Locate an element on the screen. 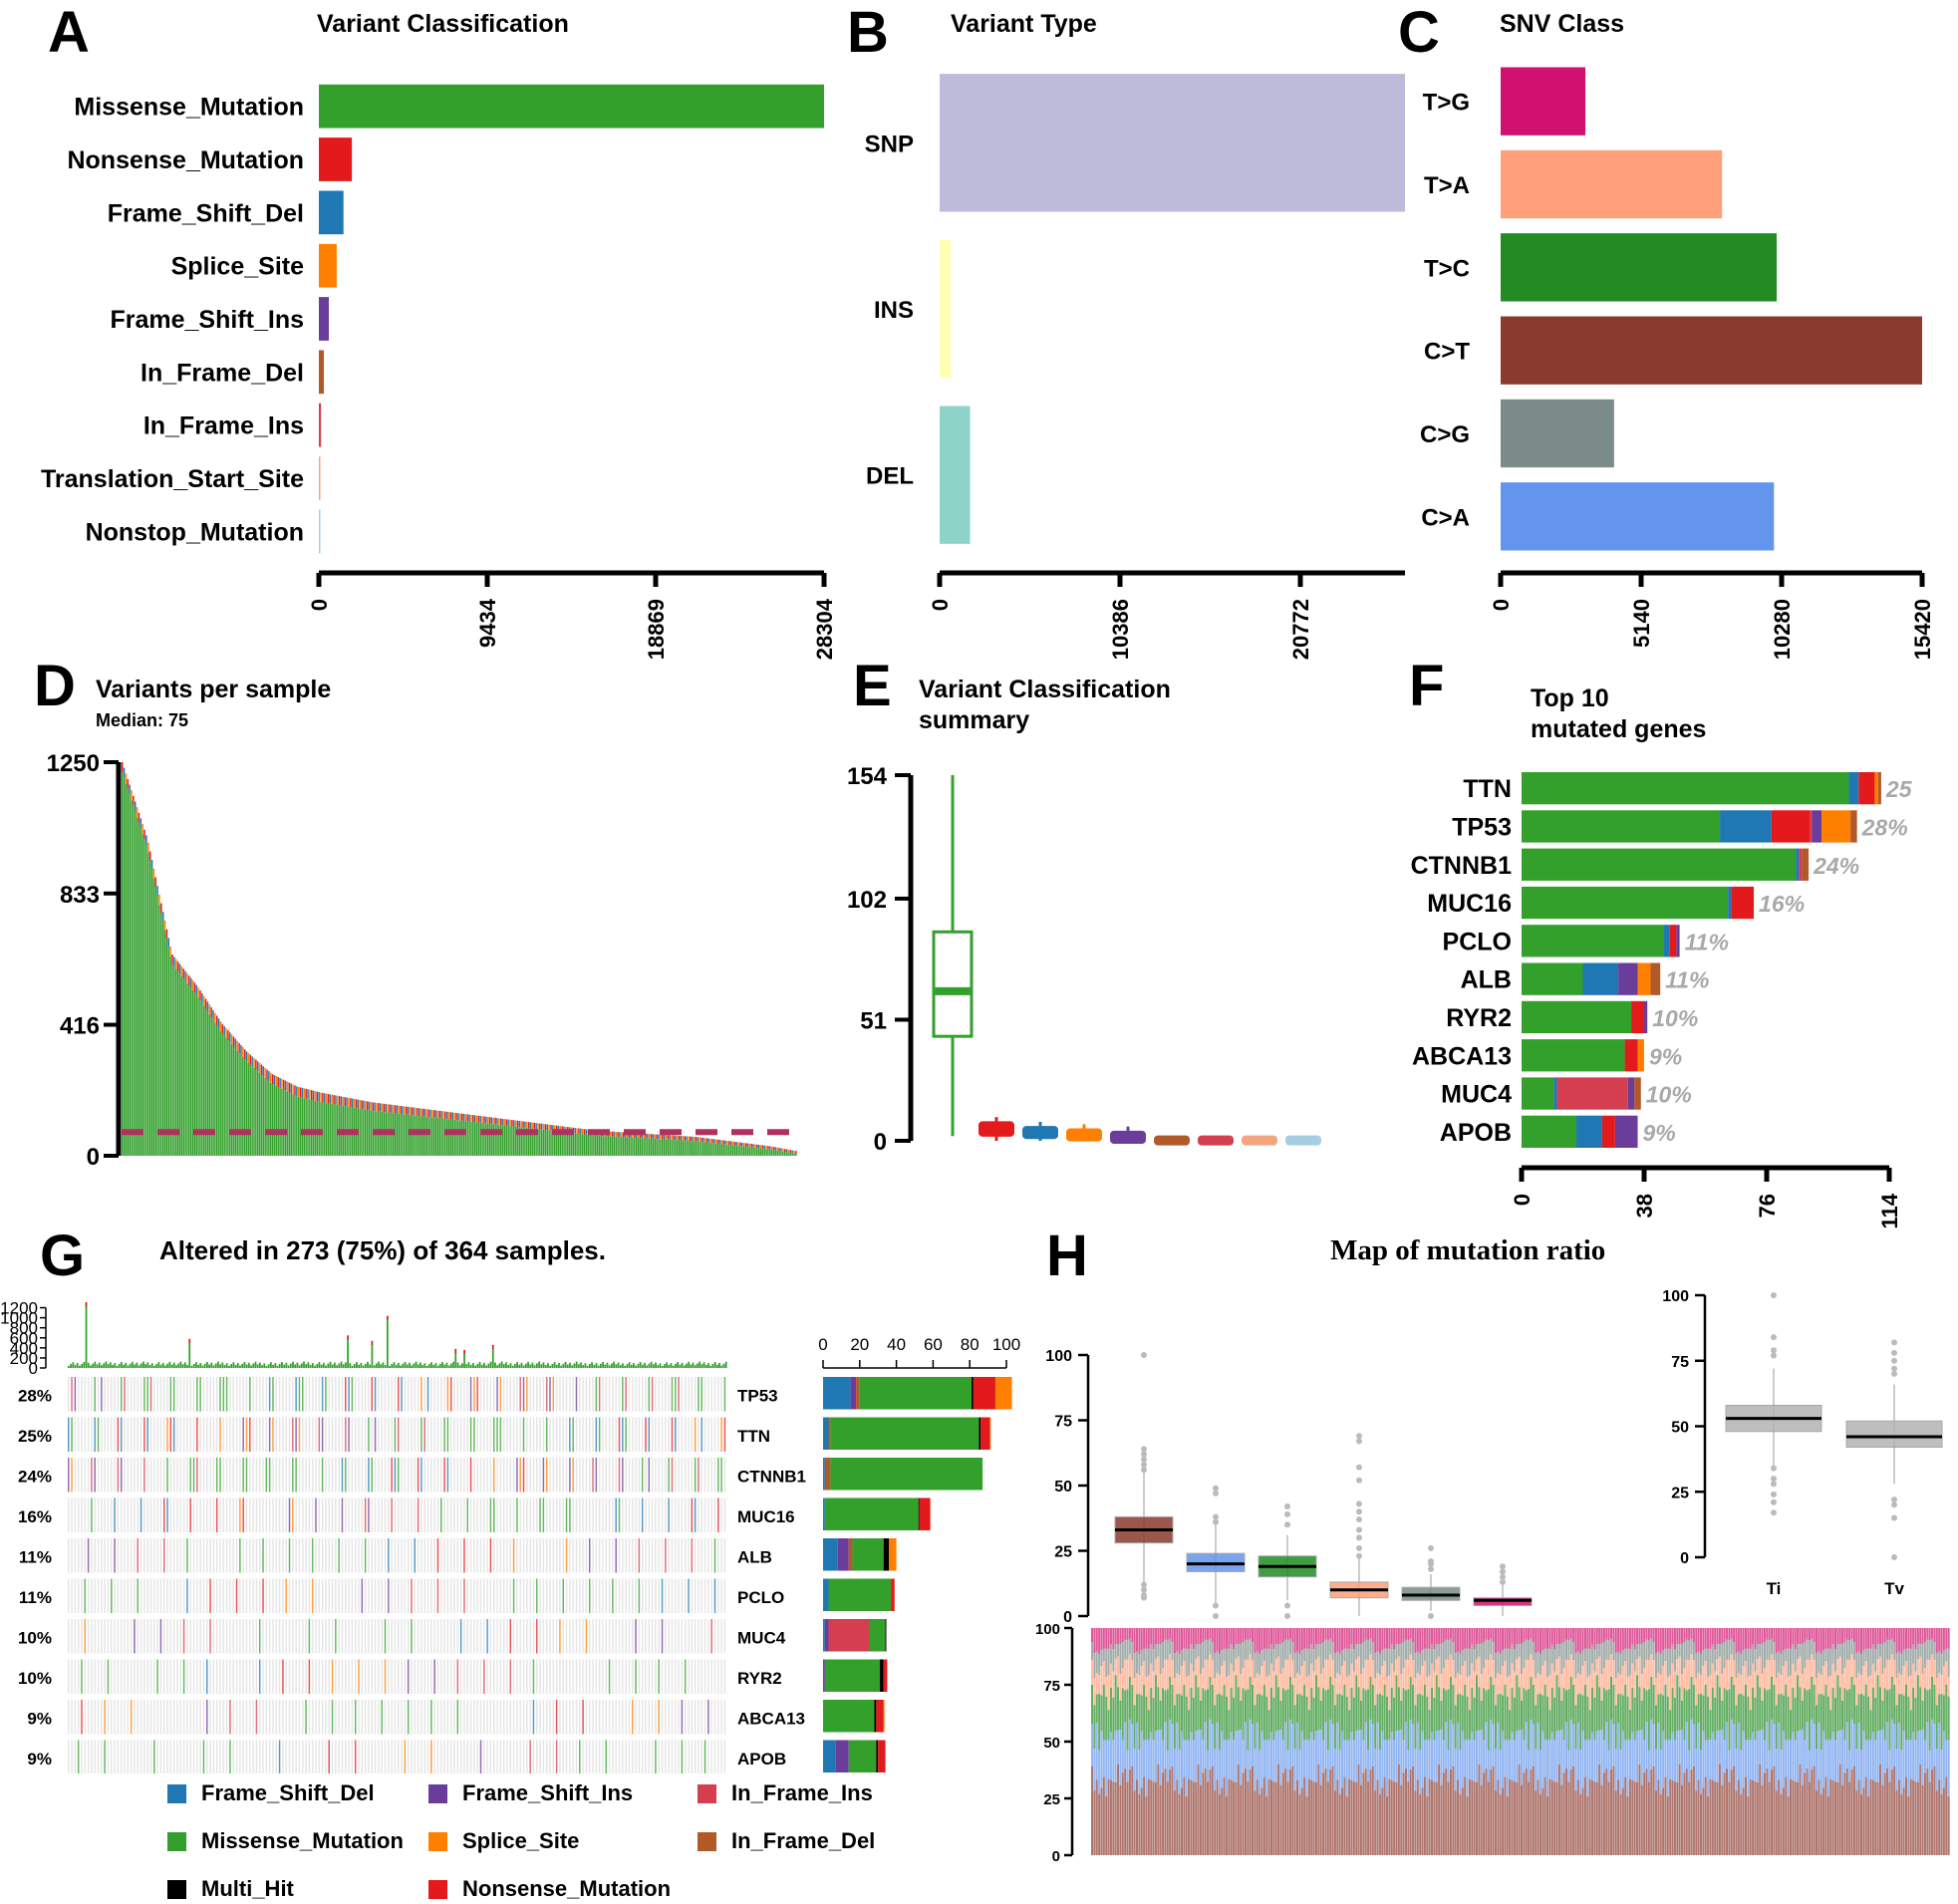 The image size is (1958, 1904). panel-g-title: Altered in 273 (75%) of 364 samples. is located at coordinates (382, 1250).